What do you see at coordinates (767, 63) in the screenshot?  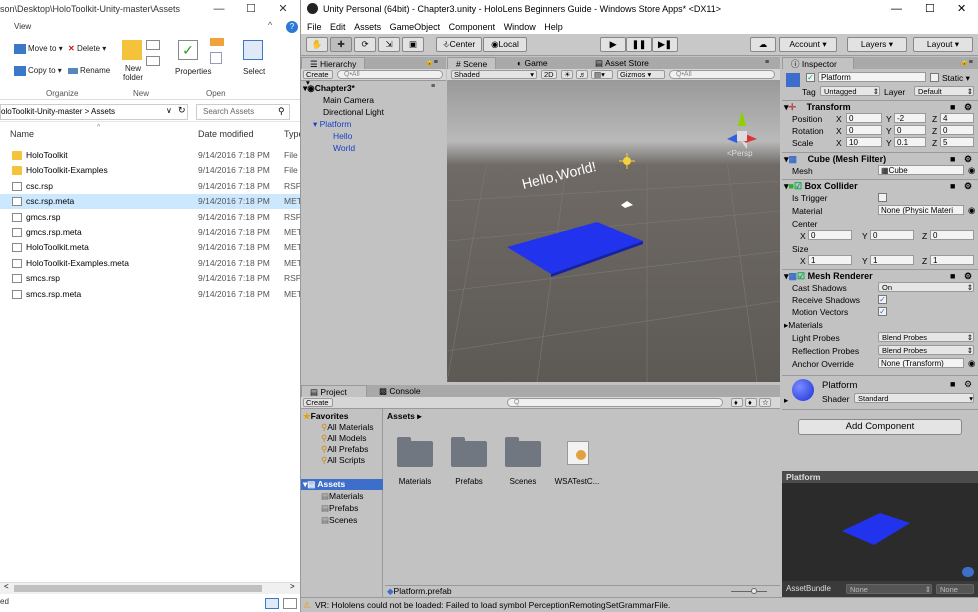 I see `scene-menu-icon: ≡` at bounding box center [767, 63].